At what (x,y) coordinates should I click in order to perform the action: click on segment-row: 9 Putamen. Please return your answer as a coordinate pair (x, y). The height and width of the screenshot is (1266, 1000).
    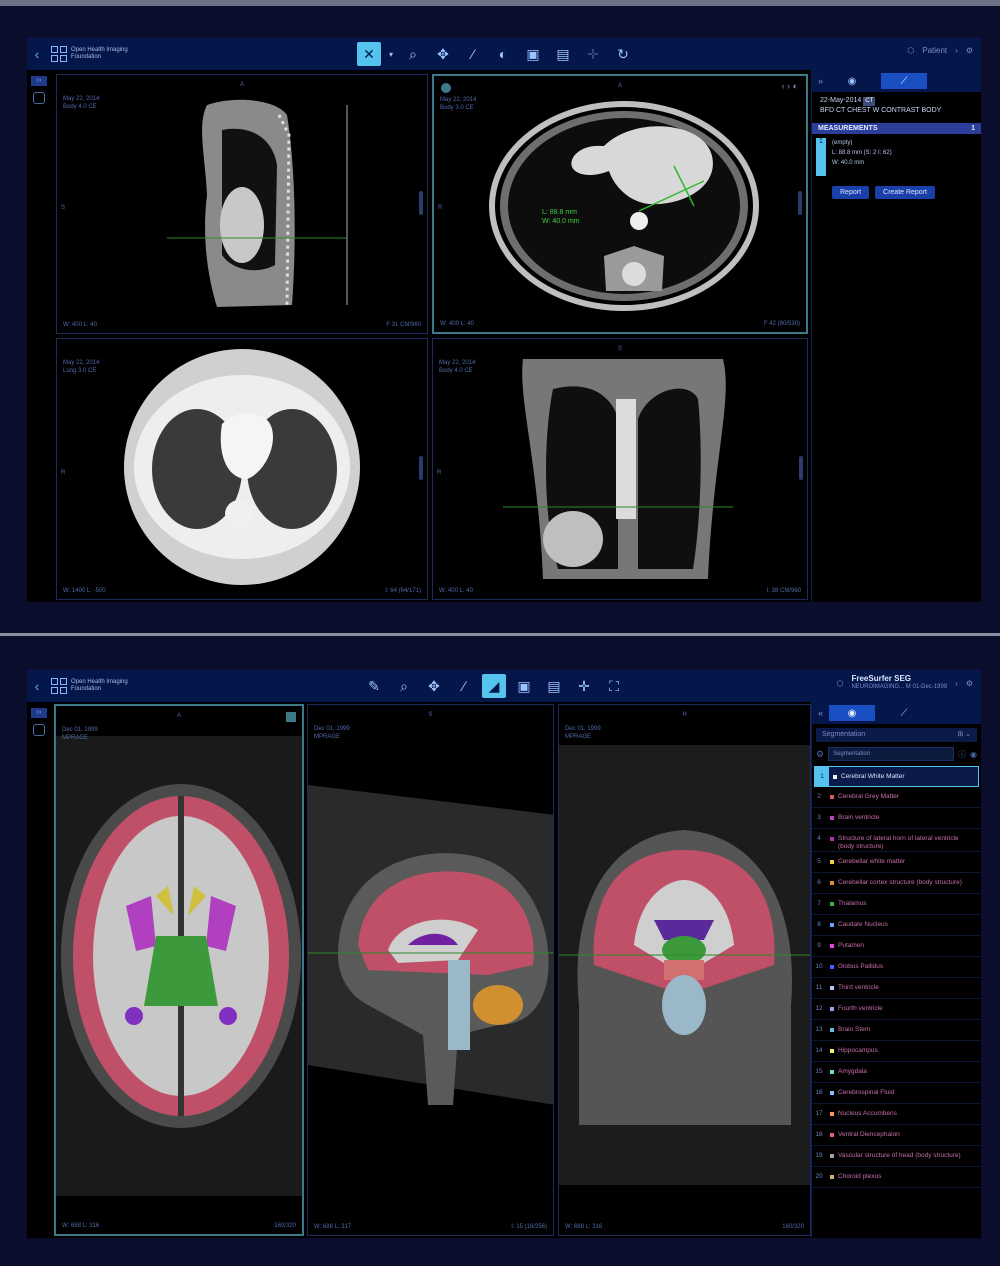
    Looking at the image, I should click on (896, 946).